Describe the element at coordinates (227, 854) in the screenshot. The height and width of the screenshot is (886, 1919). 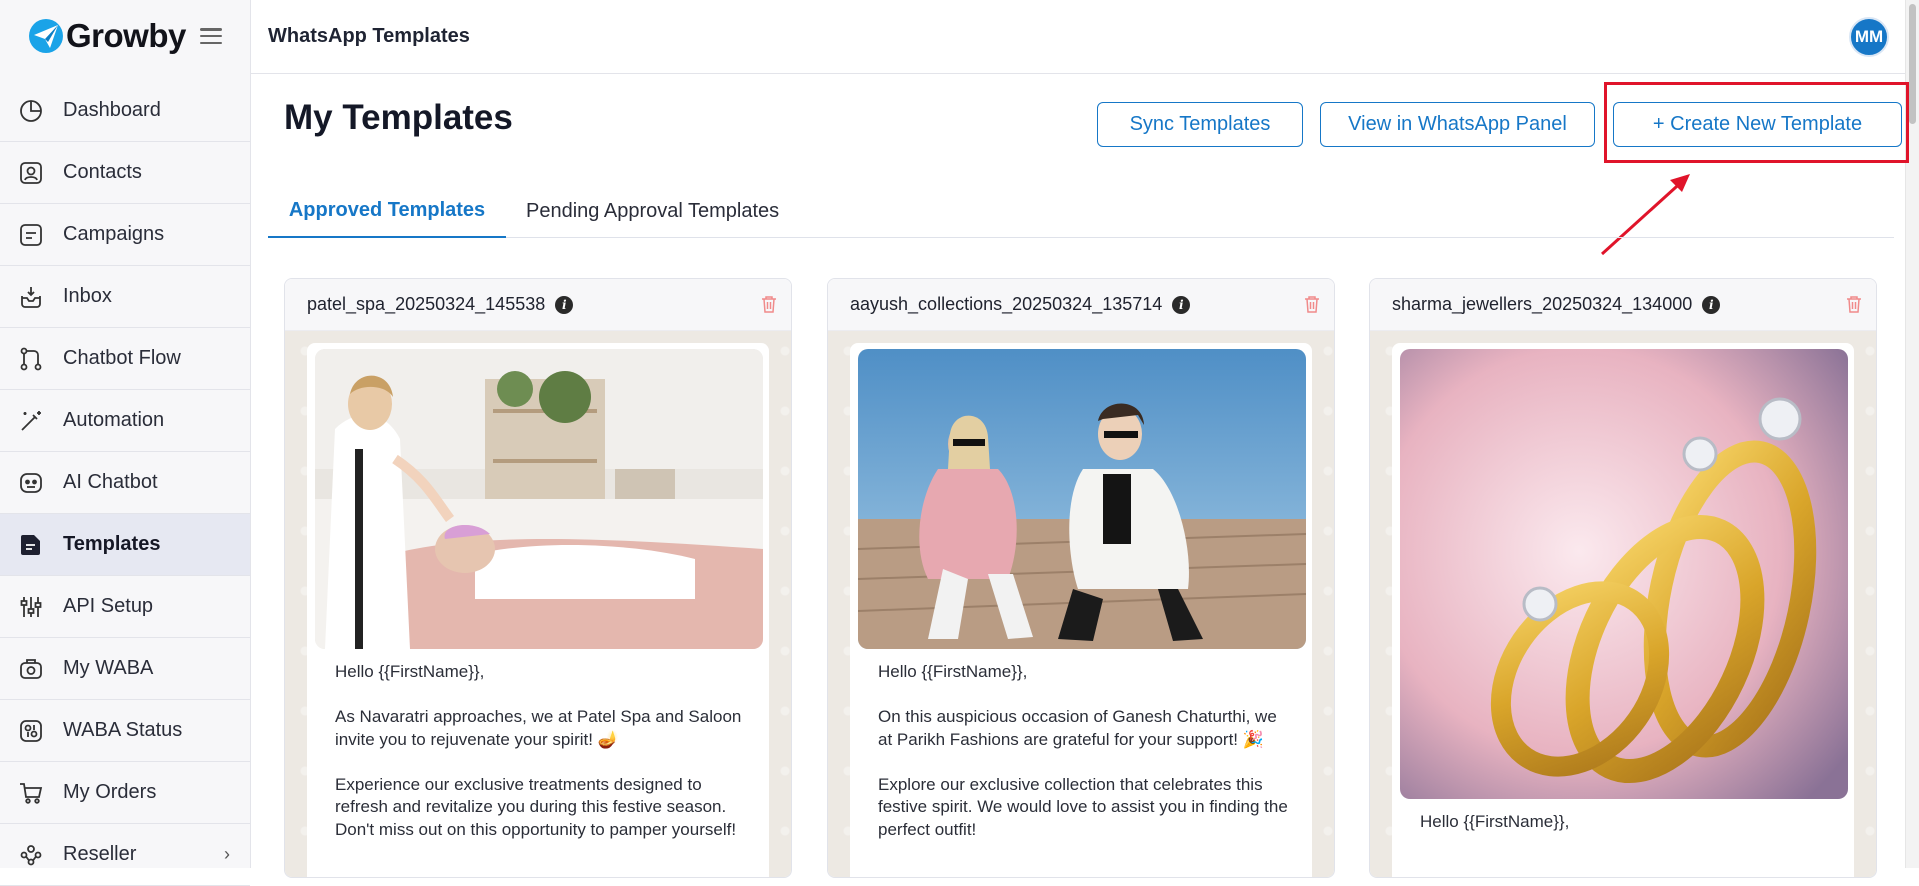
I see `chevron-right-icon: ›` at that location.